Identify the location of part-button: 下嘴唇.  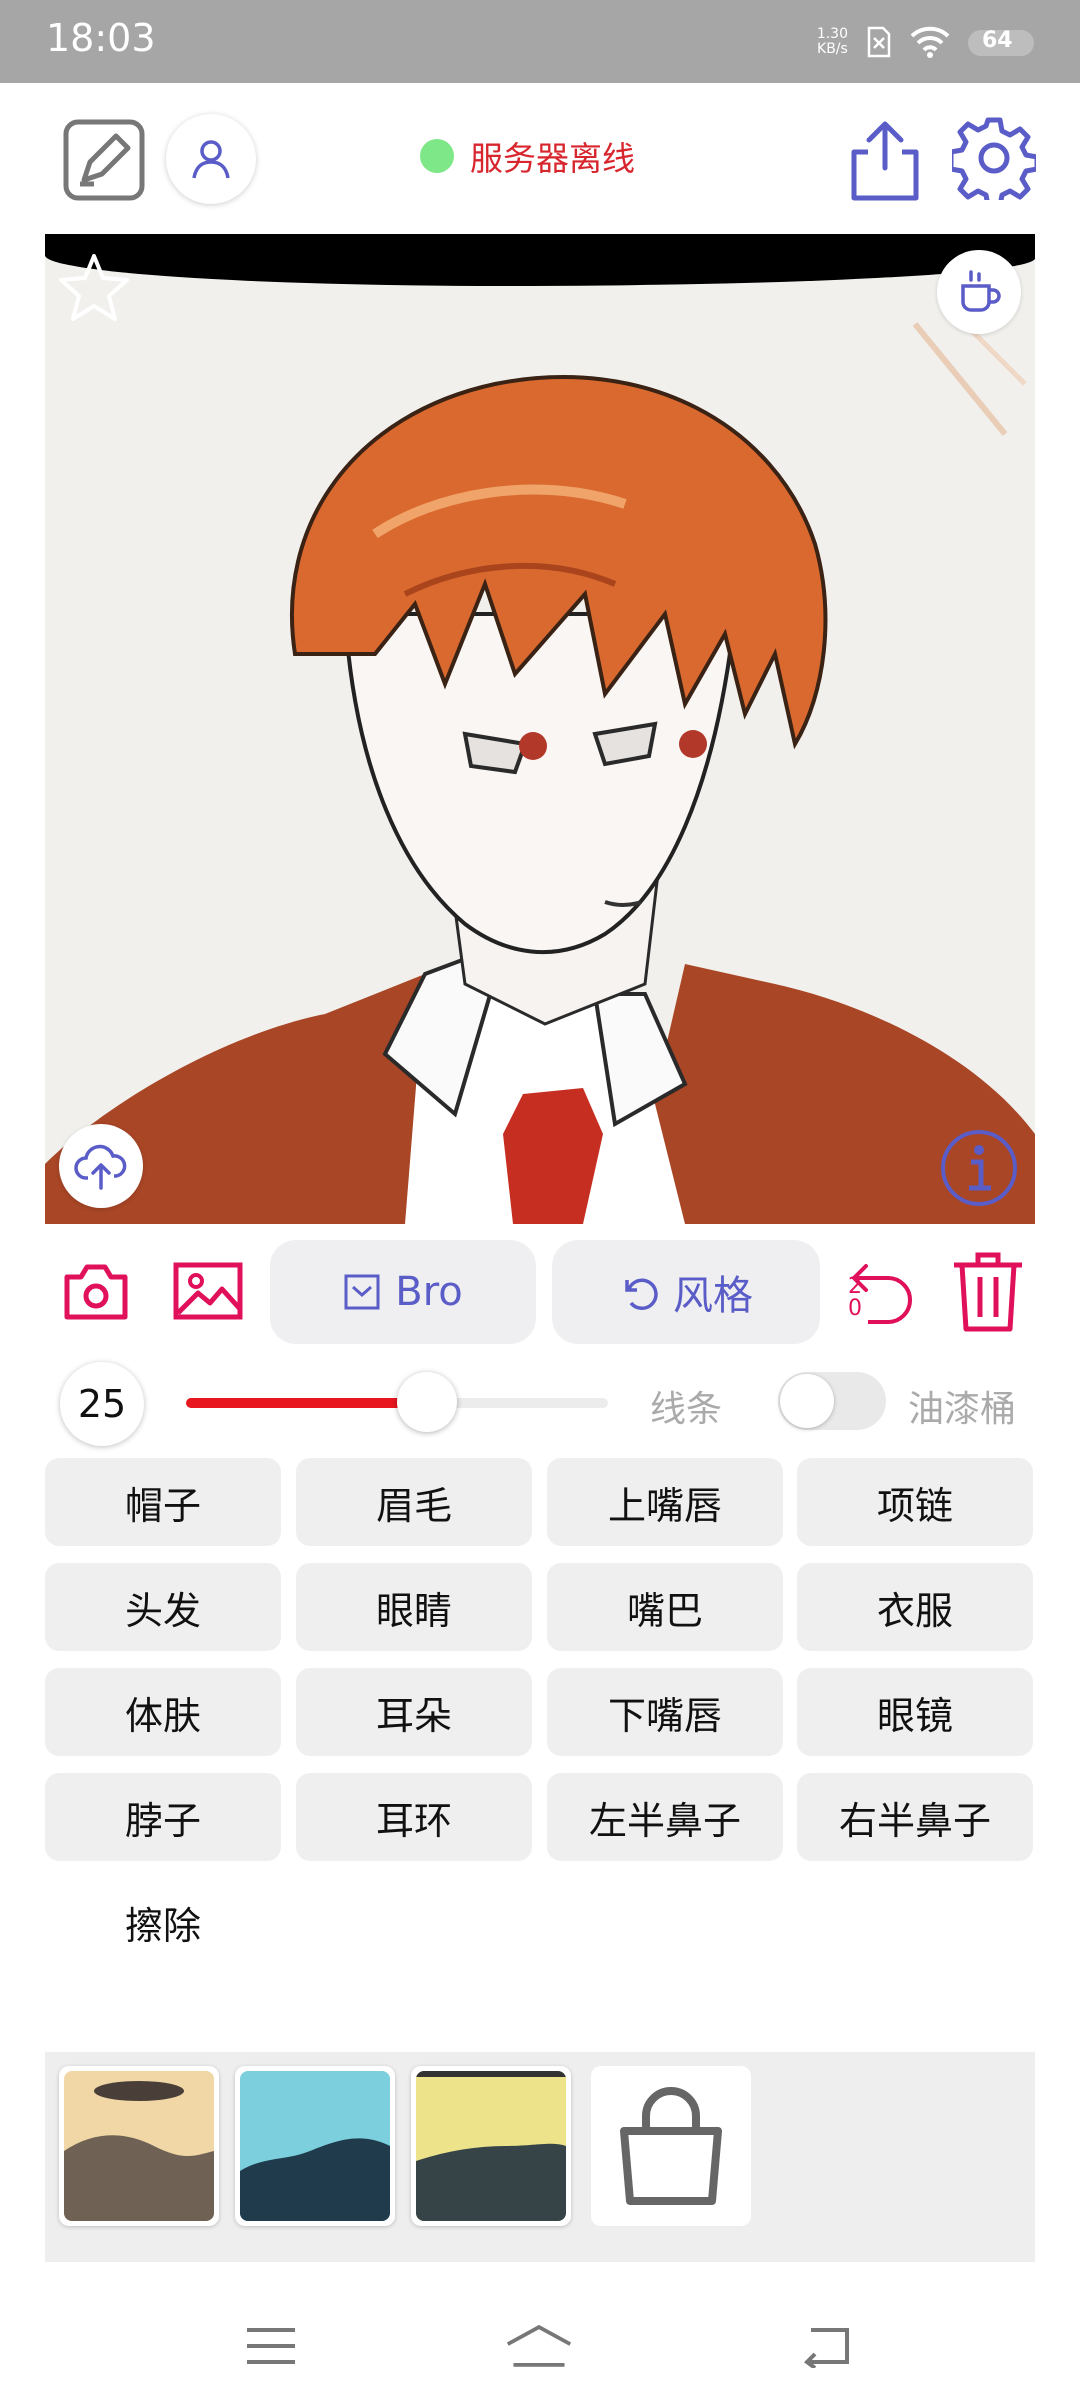
(665, 1712).